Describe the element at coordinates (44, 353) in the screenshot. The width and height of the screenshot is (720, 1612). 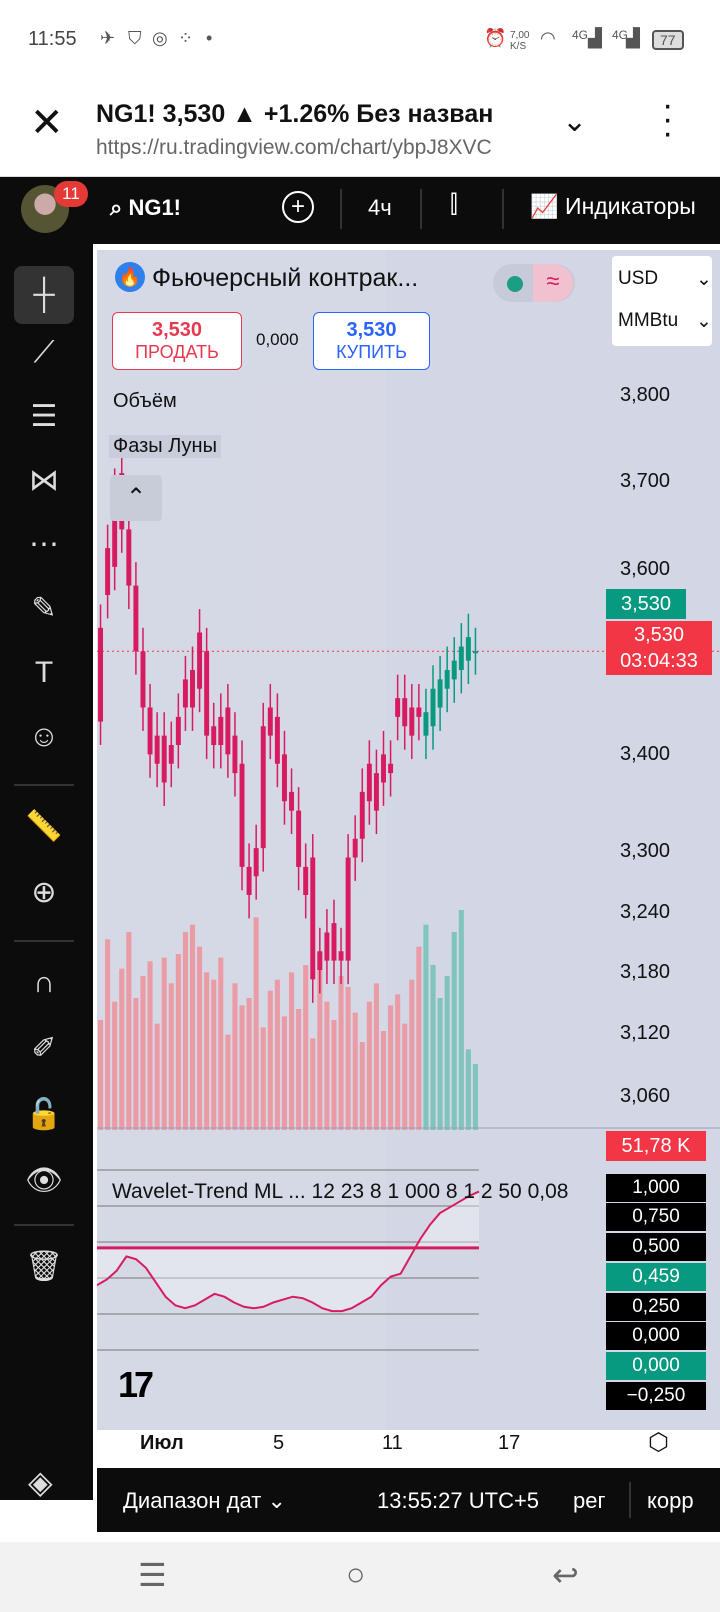
I see `trend-line-icon: ⟋` at that location.